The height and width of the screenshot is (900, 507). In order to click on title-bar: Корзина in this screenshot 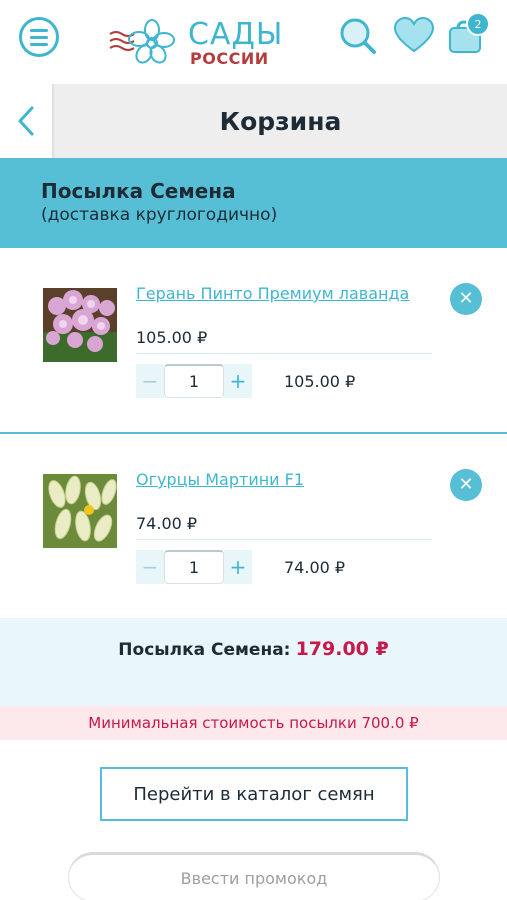, I will do `click(253, 121)`.